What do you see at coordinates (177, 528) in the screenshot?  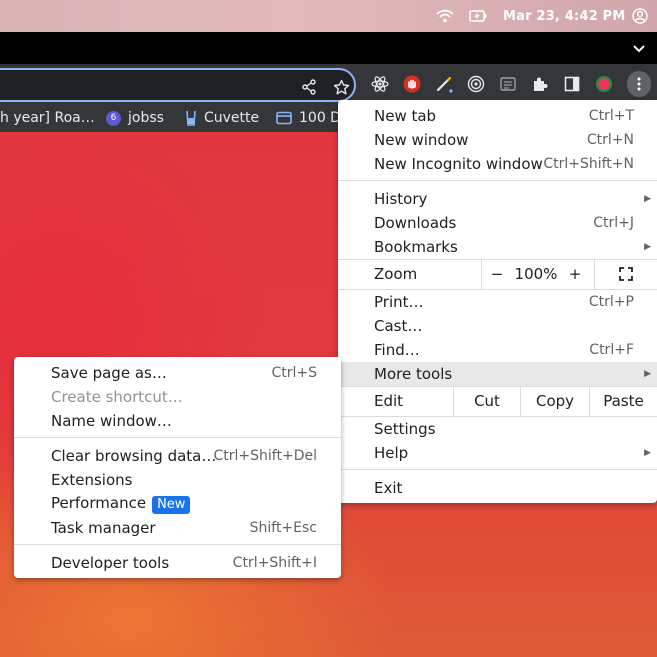 I see `submenu-item-task-manager: Task manager Shift+Esc` at bounding box center [177, 528].